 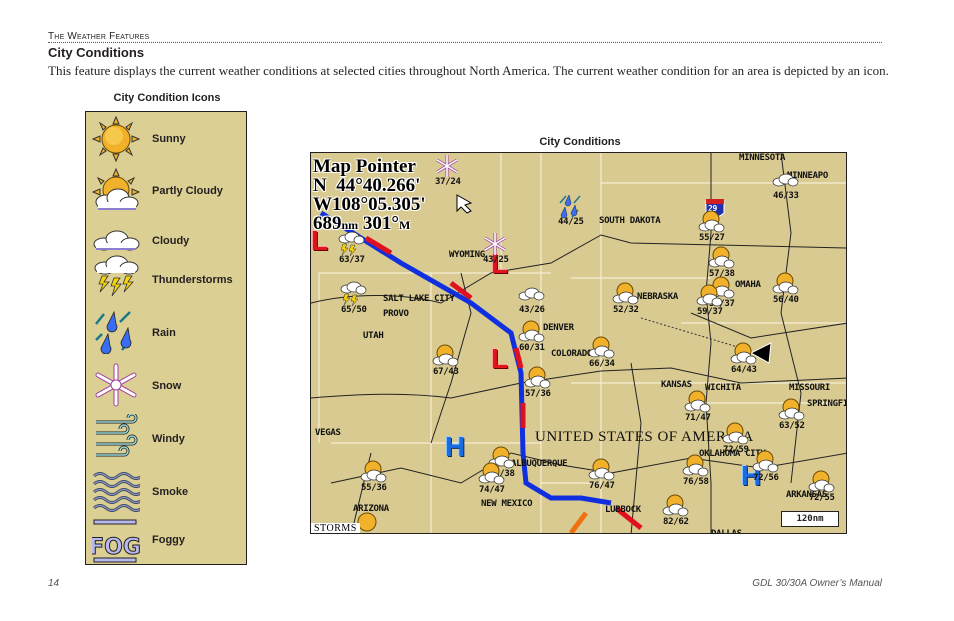 What do you see at coordinates (467, 255) in the screenshot?
I see `map-label: WYOMING` at bounding box center [467, 255].